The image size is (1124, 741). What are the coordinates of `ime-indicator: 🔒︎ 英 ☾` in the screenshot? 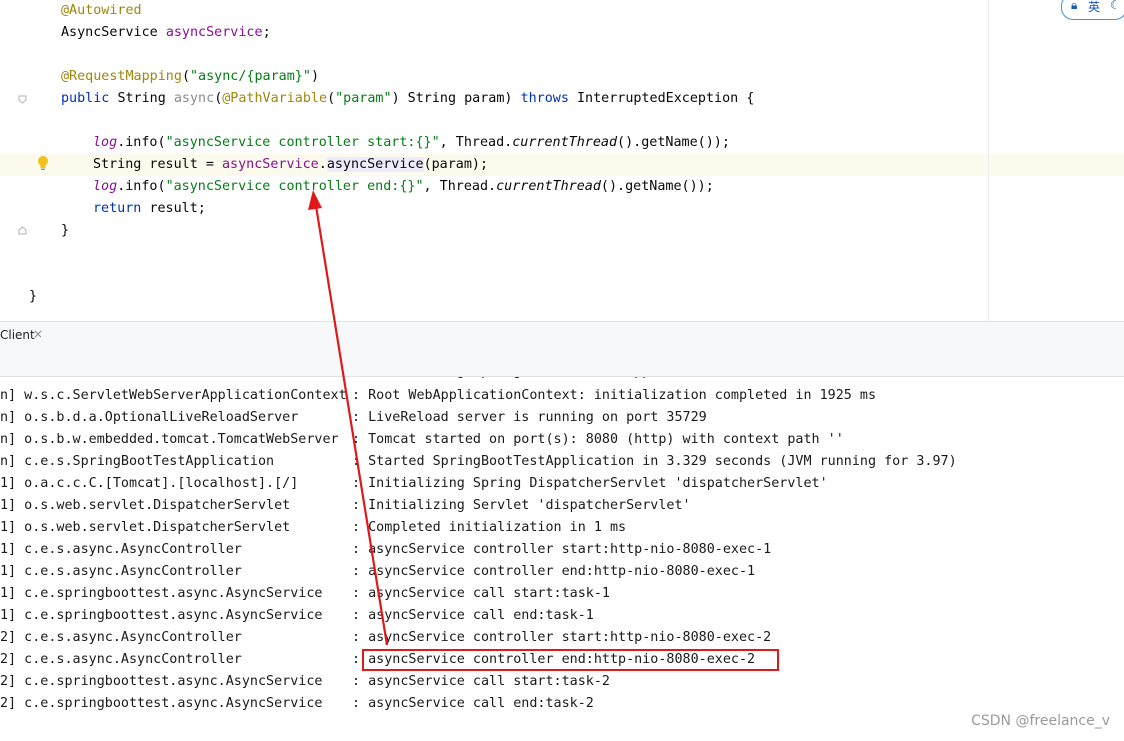 It's located at (1092, 10).